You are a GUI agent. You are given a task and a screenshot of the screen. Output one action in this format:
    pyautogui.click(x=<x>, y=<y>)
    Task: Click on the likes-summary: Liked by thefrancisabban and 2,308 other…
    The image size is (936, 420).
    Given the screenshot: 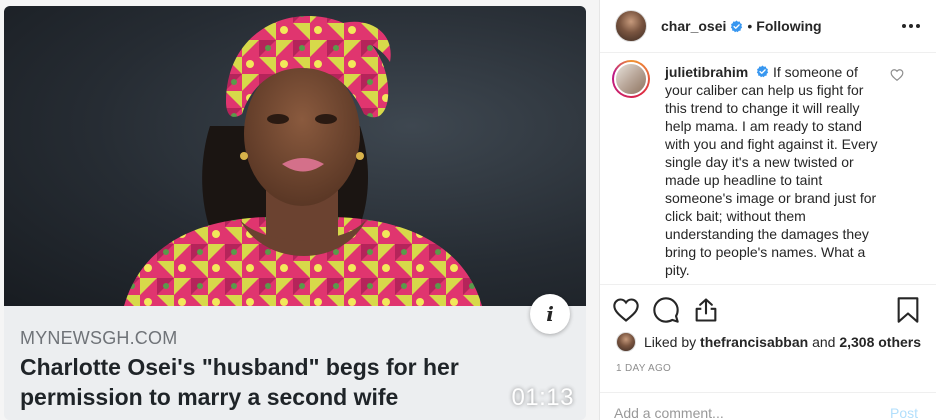 What is the action you would take?
    pyautogui.click(x=768, y=342)
    